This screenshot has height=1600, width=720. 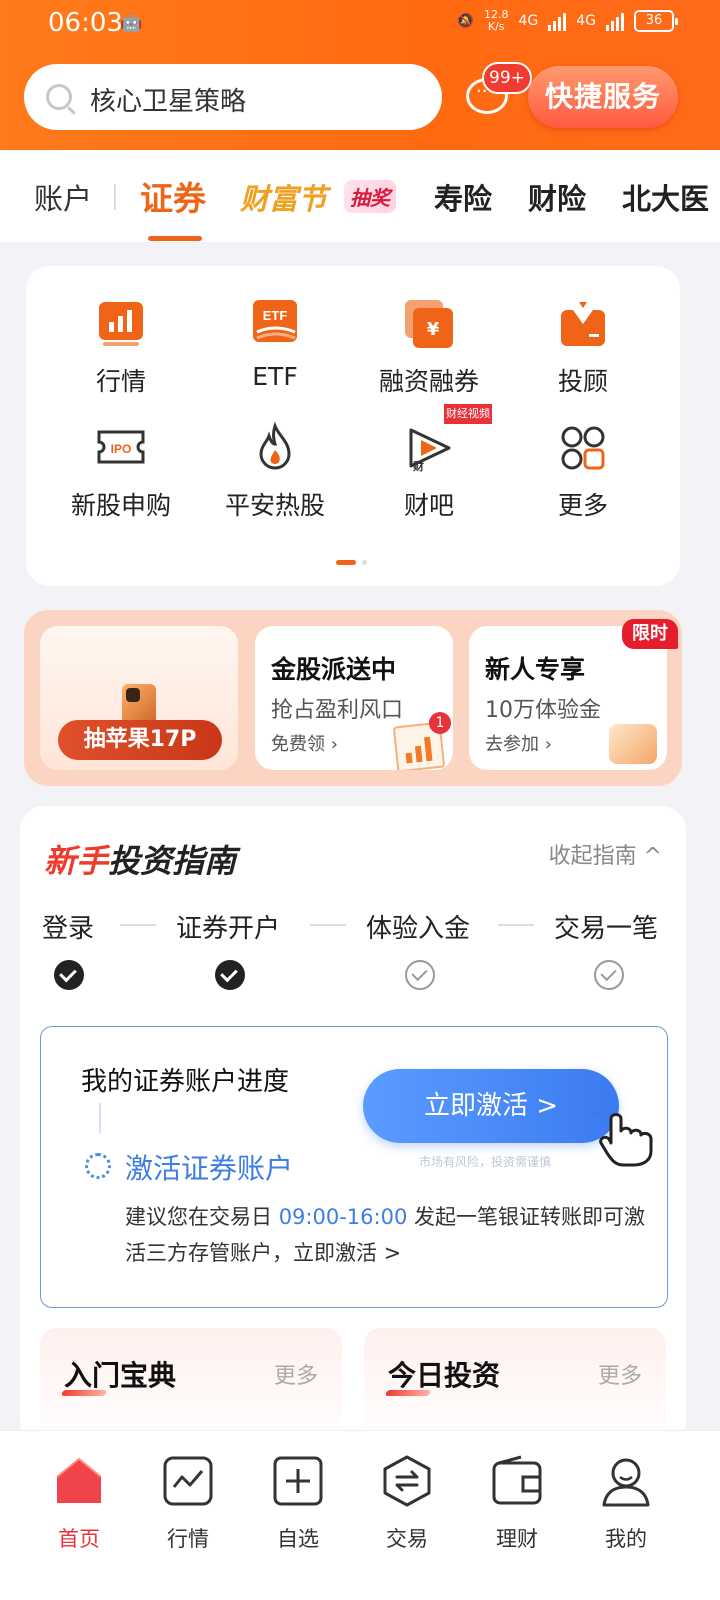 I want to click on net1-label: 4G, so click(x=528, y=21).